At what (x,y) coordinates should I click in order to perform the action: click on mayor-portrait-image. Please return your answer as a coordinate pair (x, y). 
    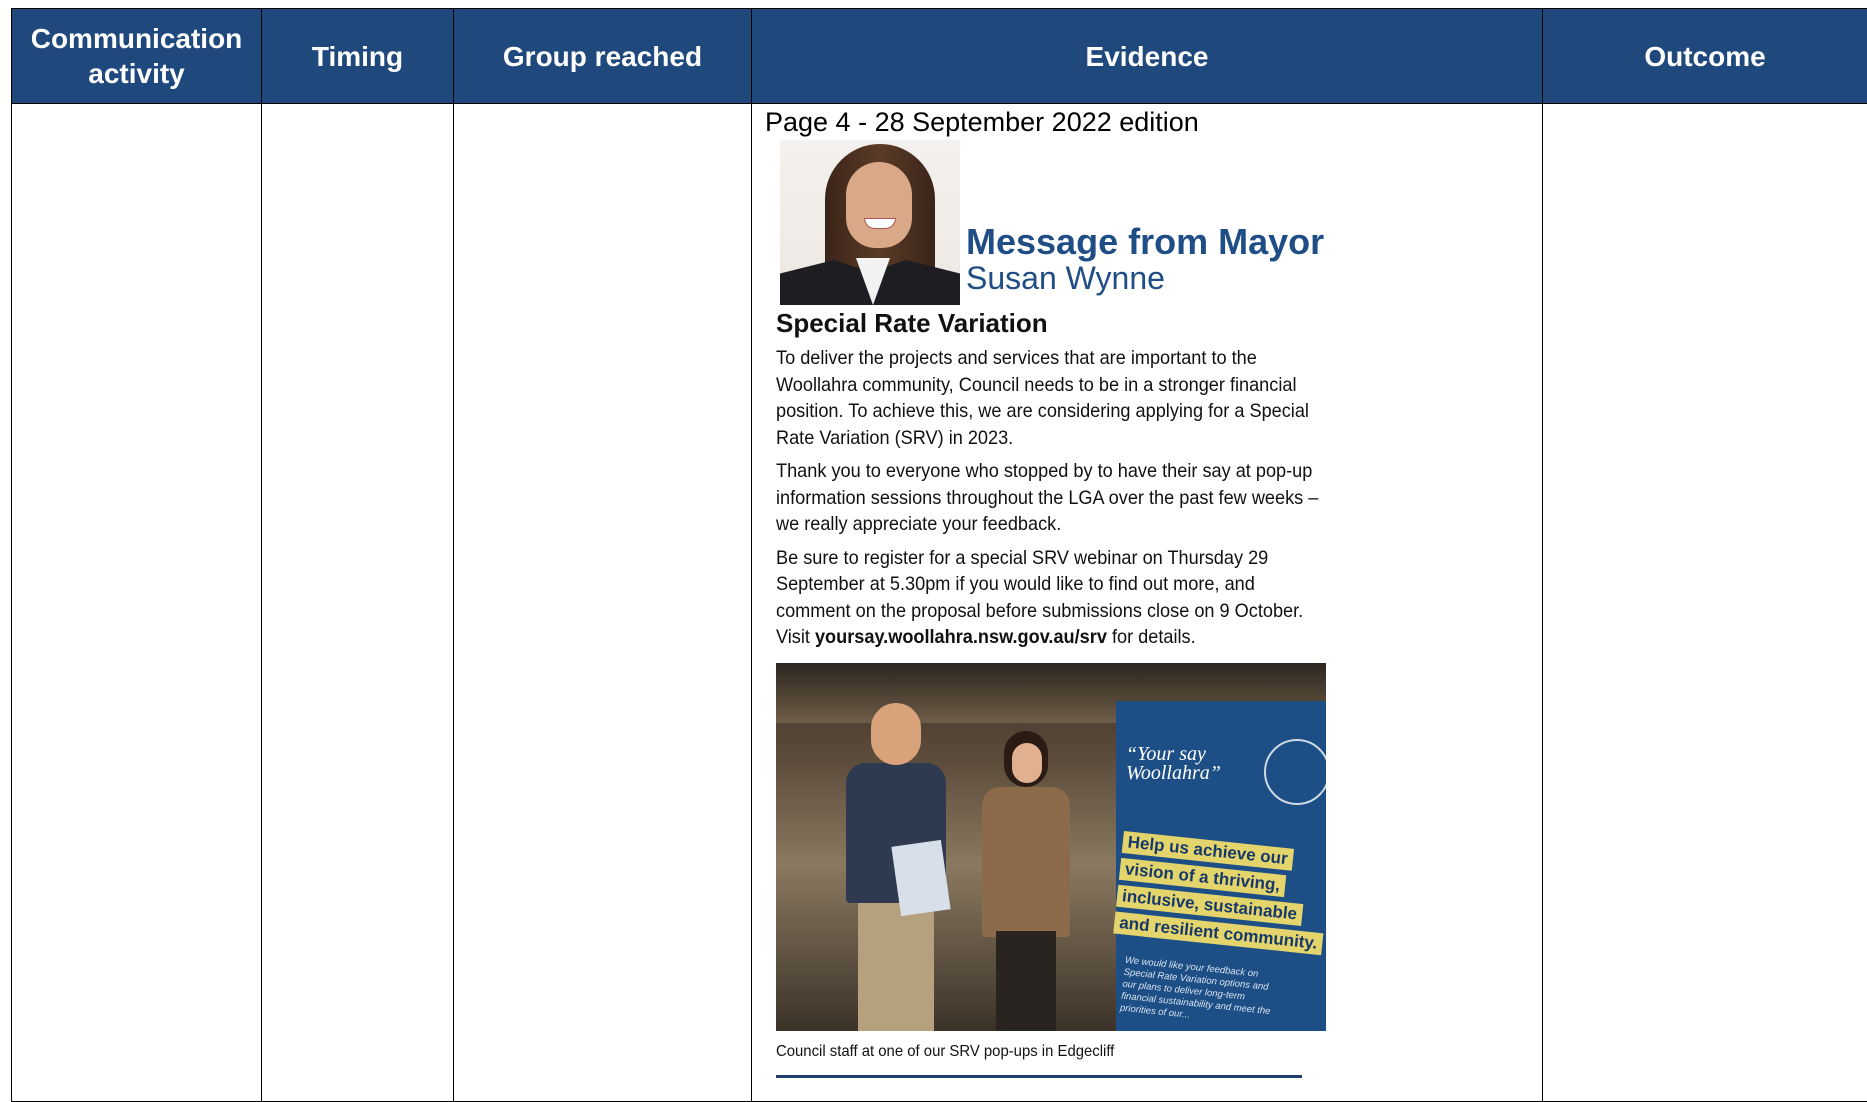
    Looking at the image, I should click on (870, 222).